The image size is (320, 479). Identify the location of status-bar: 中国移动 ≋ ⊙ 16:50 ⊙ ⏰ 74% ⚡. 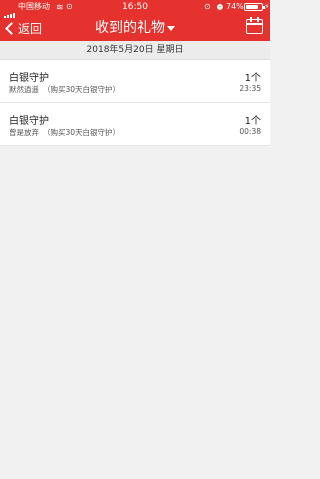
(135, 9).